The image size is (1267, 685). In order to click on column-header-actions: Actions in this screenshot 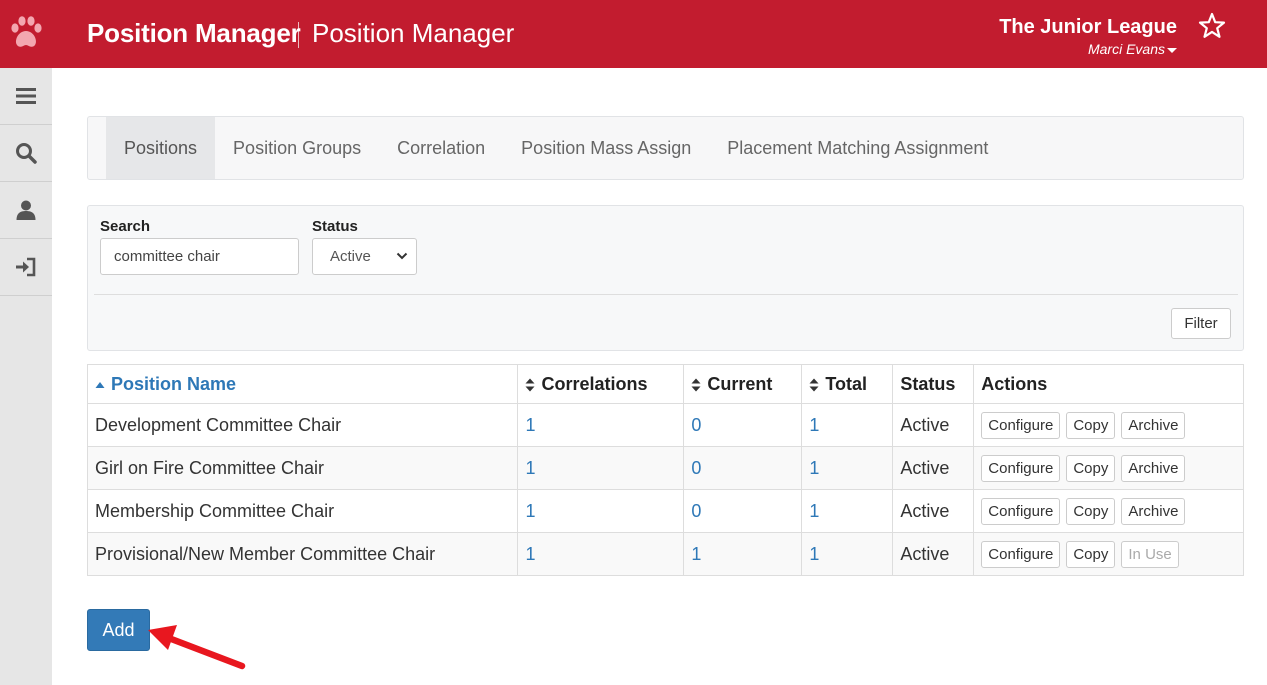, I will do `click(1108, 384)`.